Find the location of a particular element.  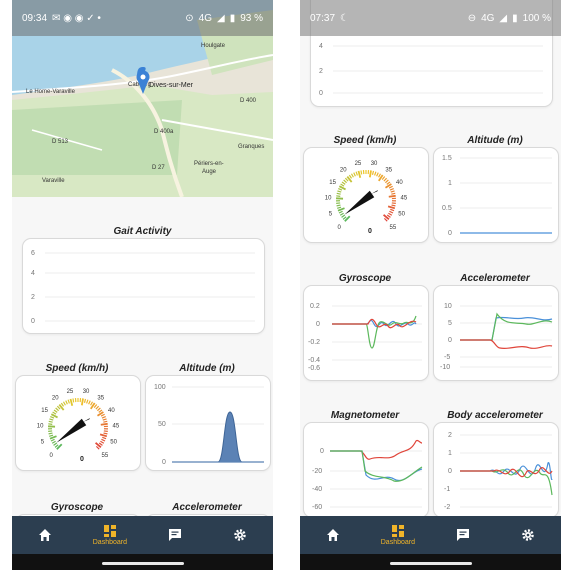

gauge-tick-label: 10 is located at coordinates (328, 198).